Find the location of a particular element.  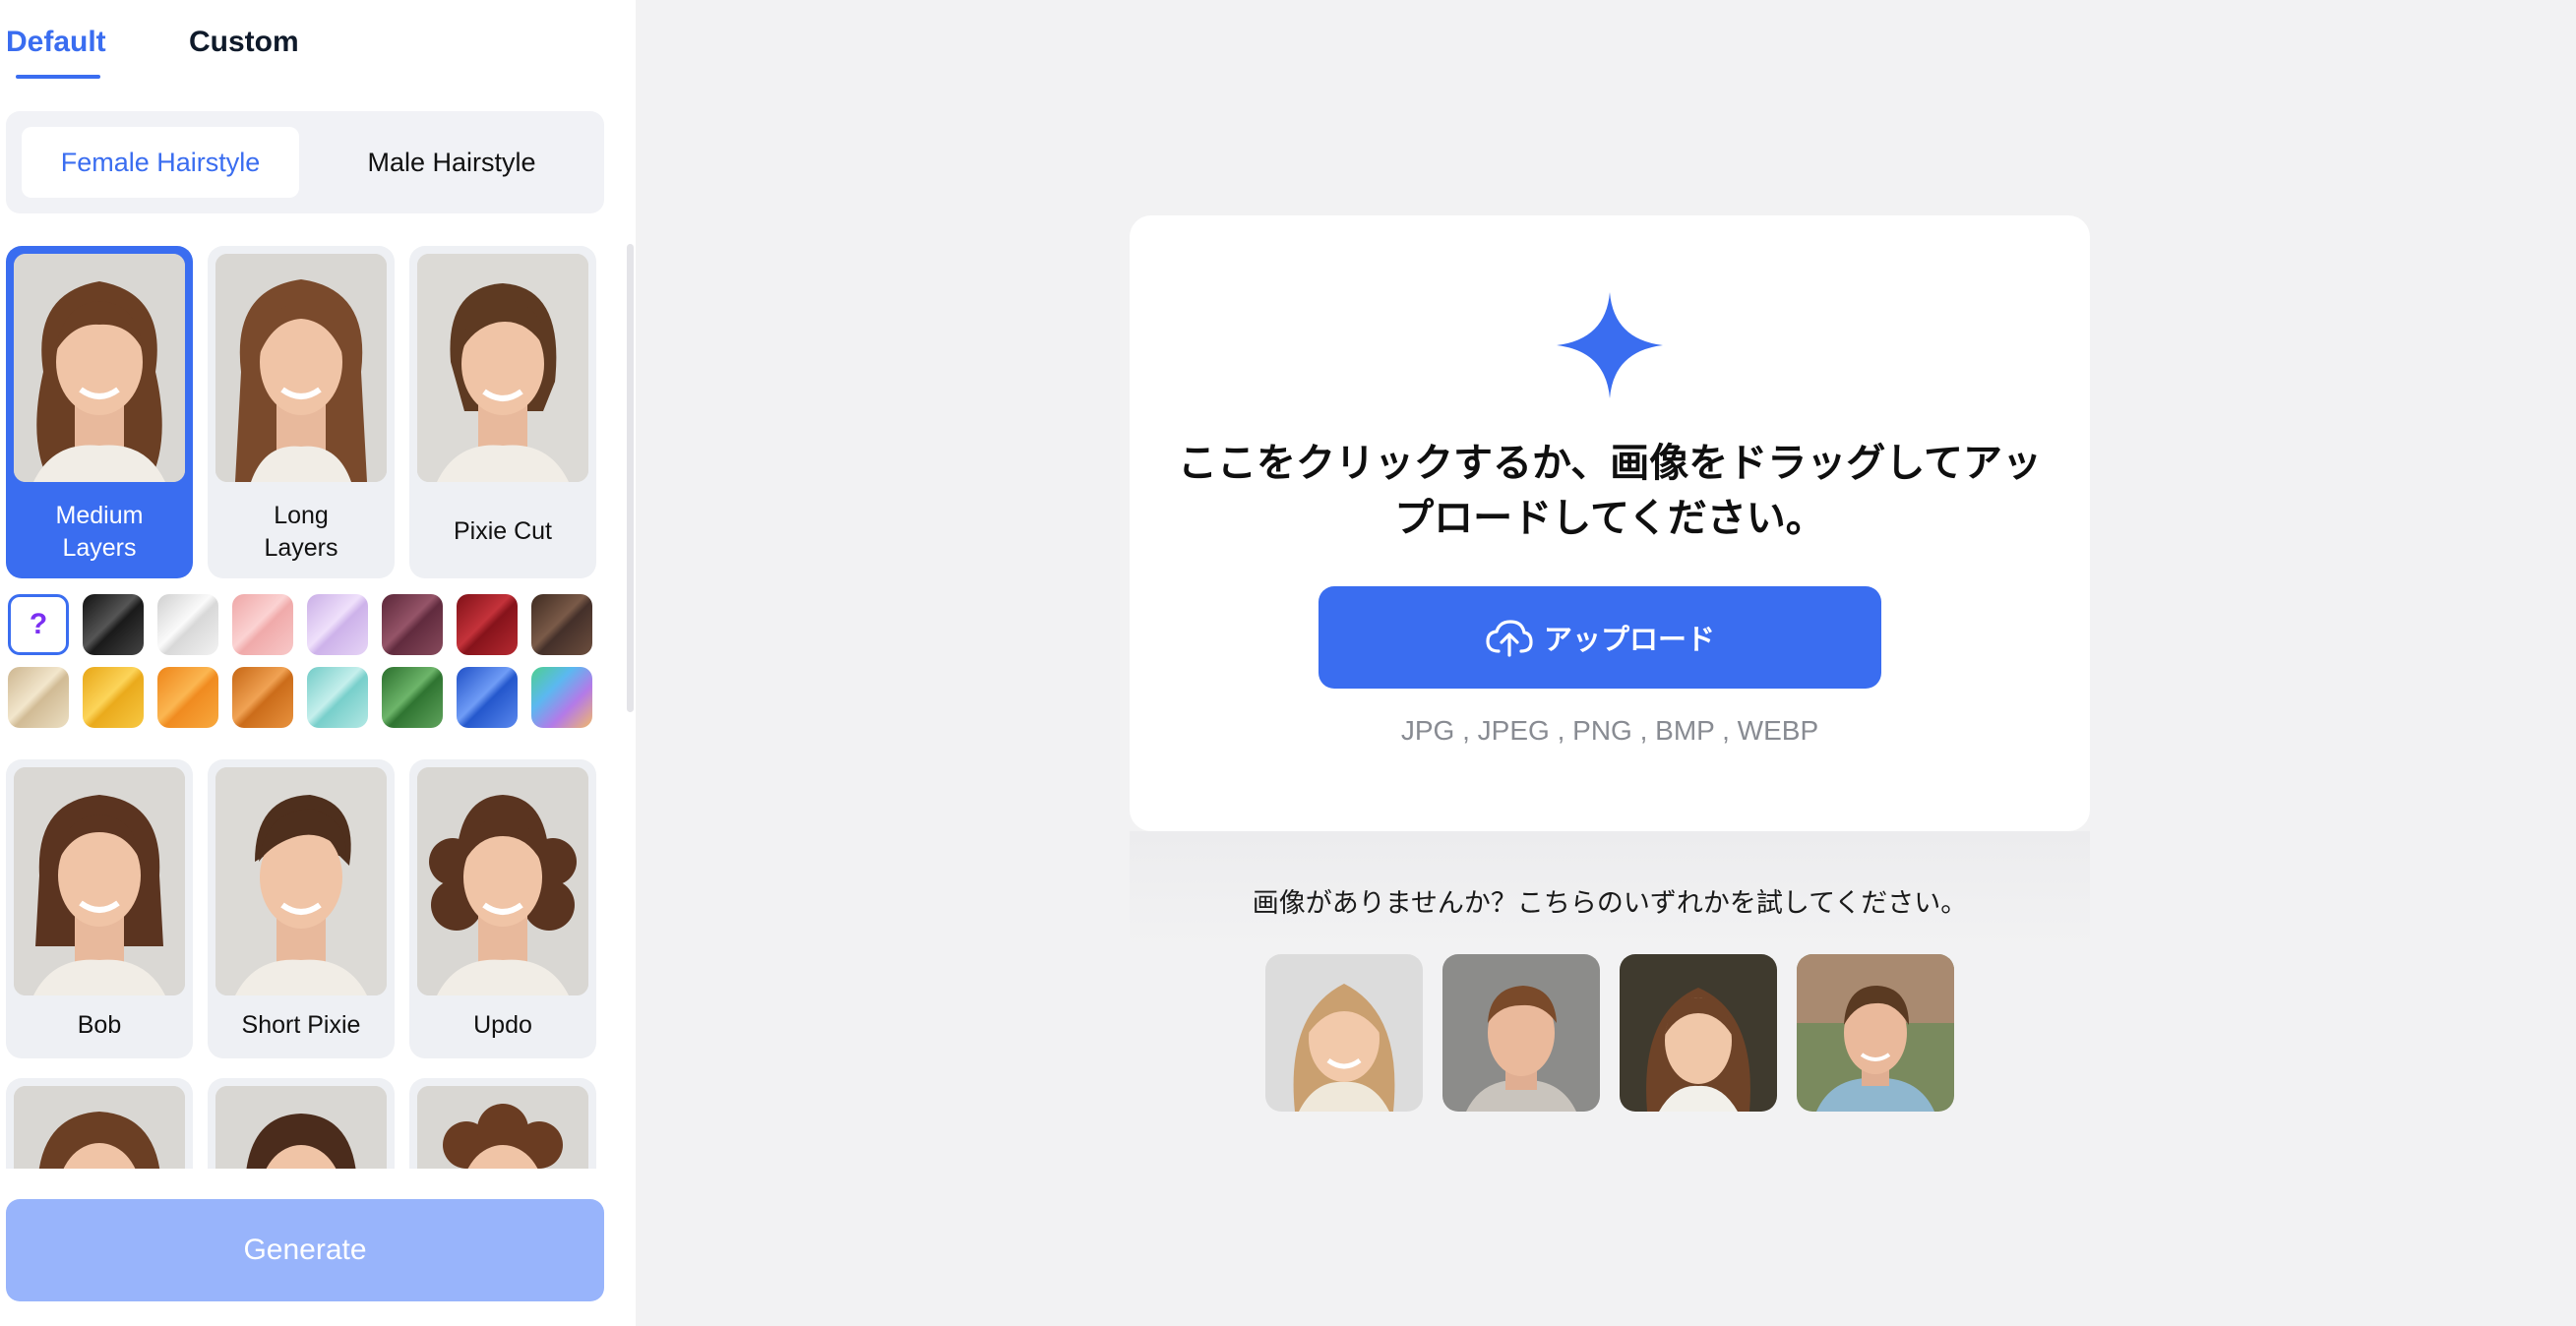

samples-prompt: 画像がありませんか？こちらのいずれかを試してください。 is located at coordinates (1610, 903).